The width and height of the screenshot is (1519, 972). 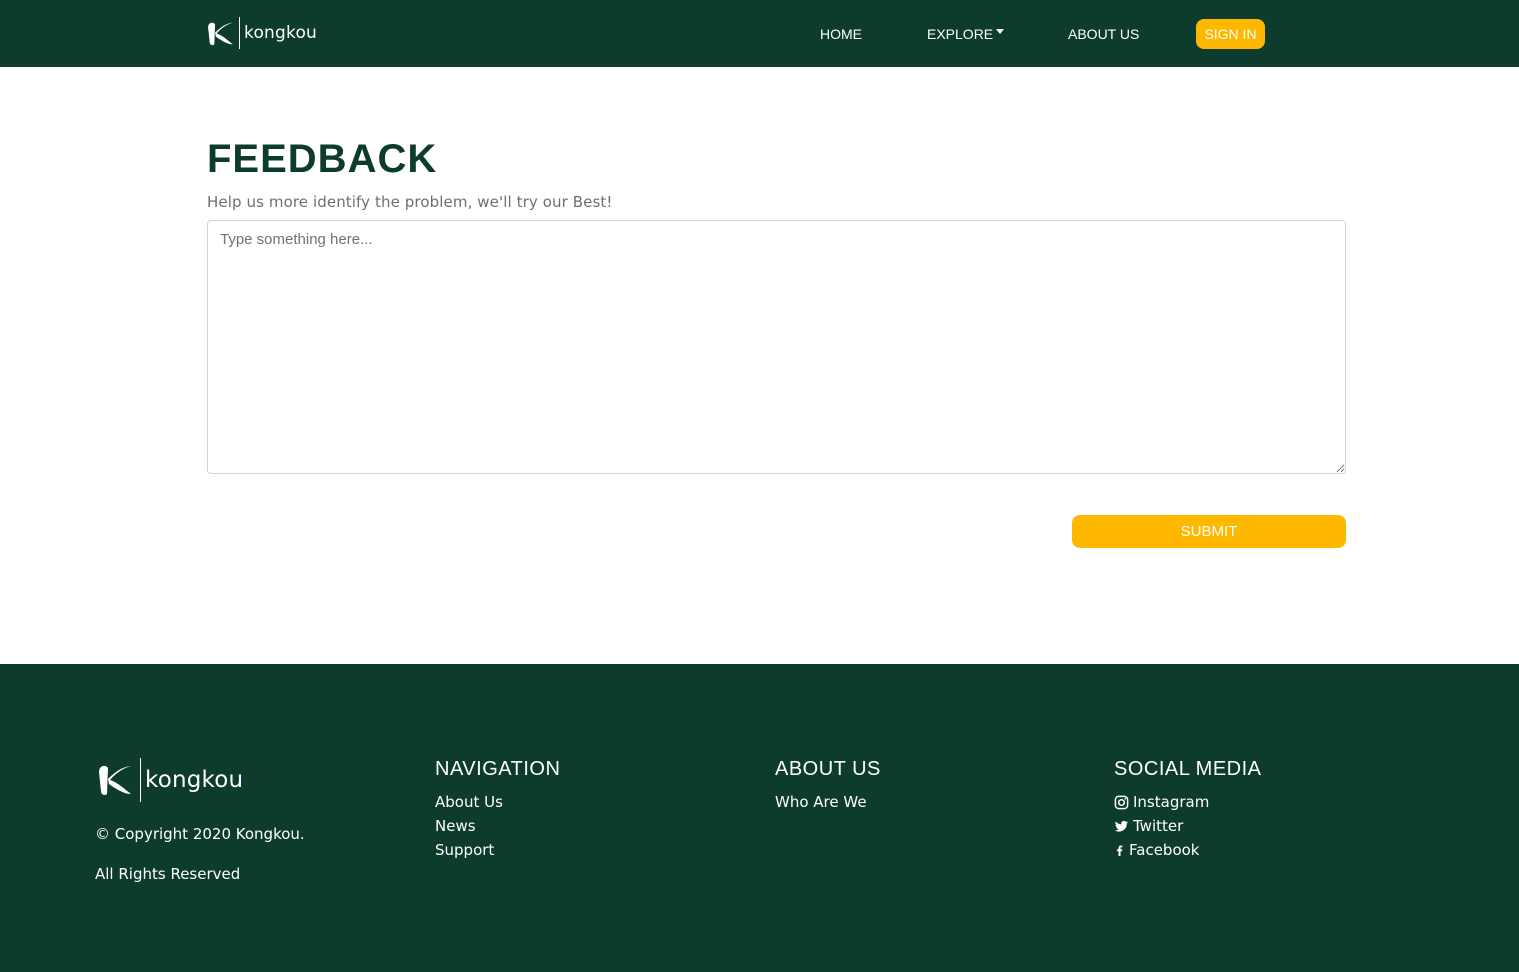 I want to click on top-navbar: kongkou HOME EXPLORE ABOUT US SIGN IN, so click(x=759, y=33).